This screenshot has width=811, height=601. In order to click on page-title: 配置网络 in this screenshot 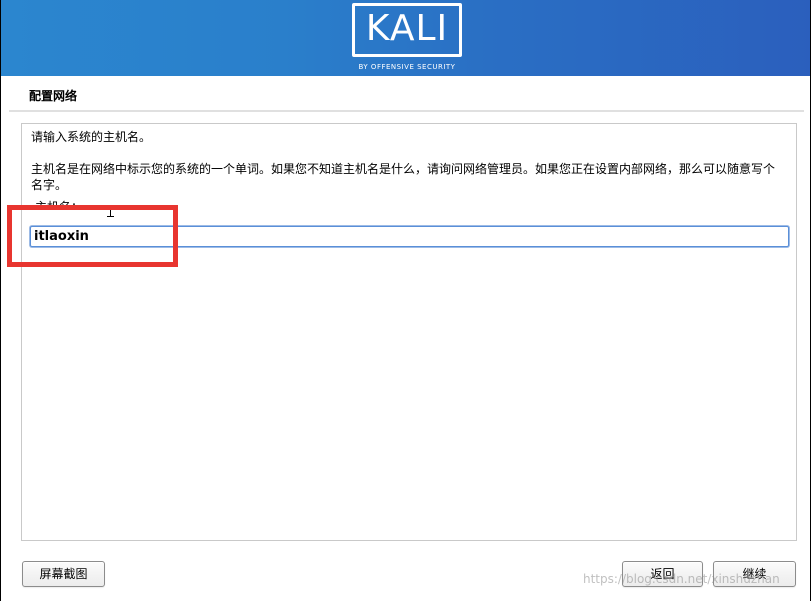, I will do `click(53, 96)`.